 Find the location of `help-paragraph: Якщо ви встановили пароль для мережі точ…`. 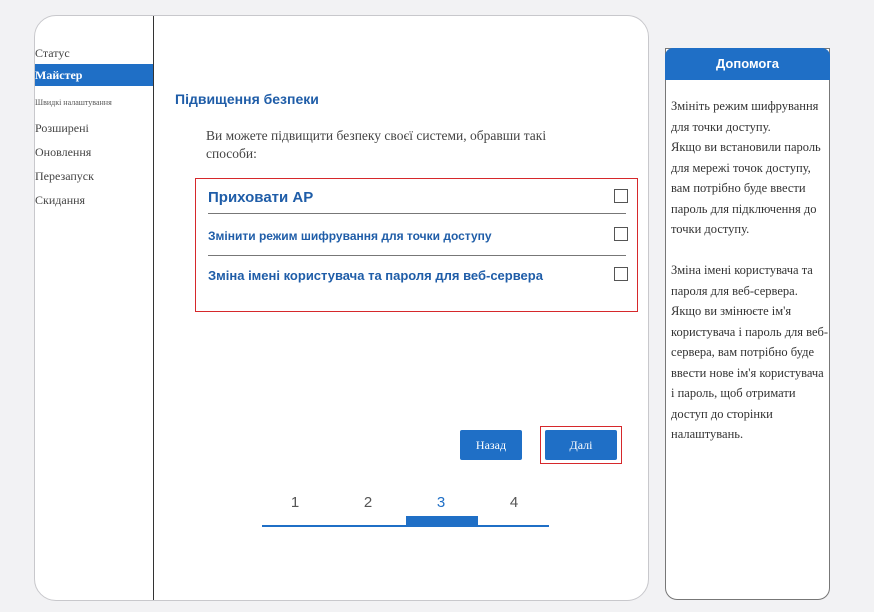

help-paragraph: Якщо ви встановили пароль для мережі точ… is located at coordinates (746, 188).